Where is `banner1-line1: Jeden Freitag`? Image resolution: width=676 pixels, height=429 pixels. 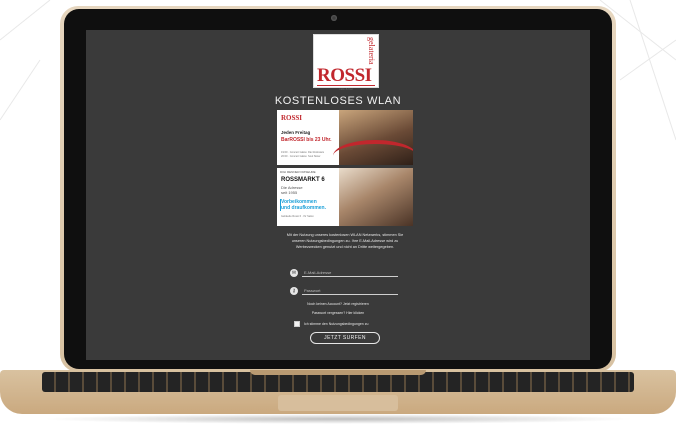
banner1-line1: Jeden Freitag is located at coordinates (296, 132).